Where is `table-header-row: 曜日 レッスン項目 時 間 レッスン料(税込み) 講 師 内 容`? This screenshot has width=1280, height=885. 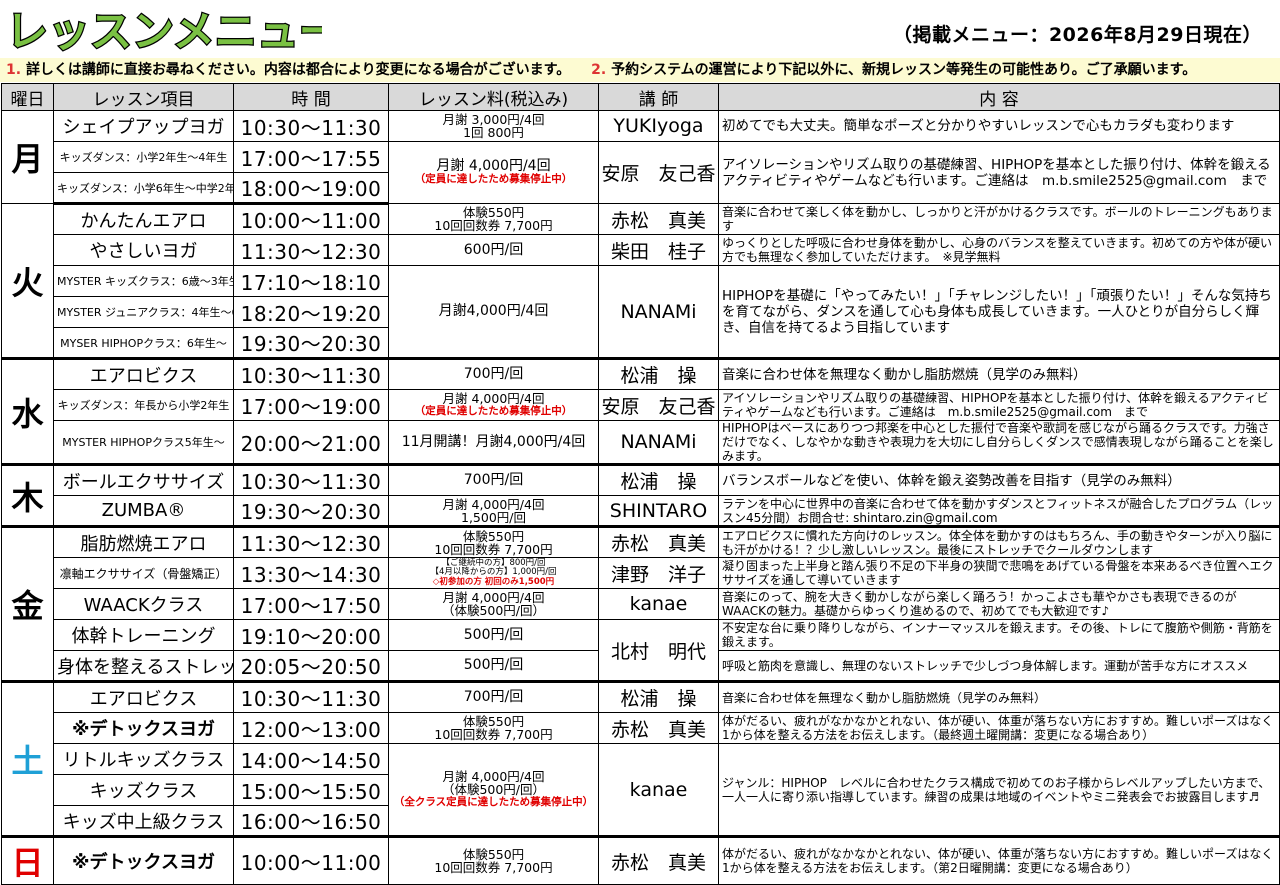
table-header-row: 曜日 レッスン項目 時 間 レッスン料(税込み) 講 師 内 容 is located at coordinates (640, 97).